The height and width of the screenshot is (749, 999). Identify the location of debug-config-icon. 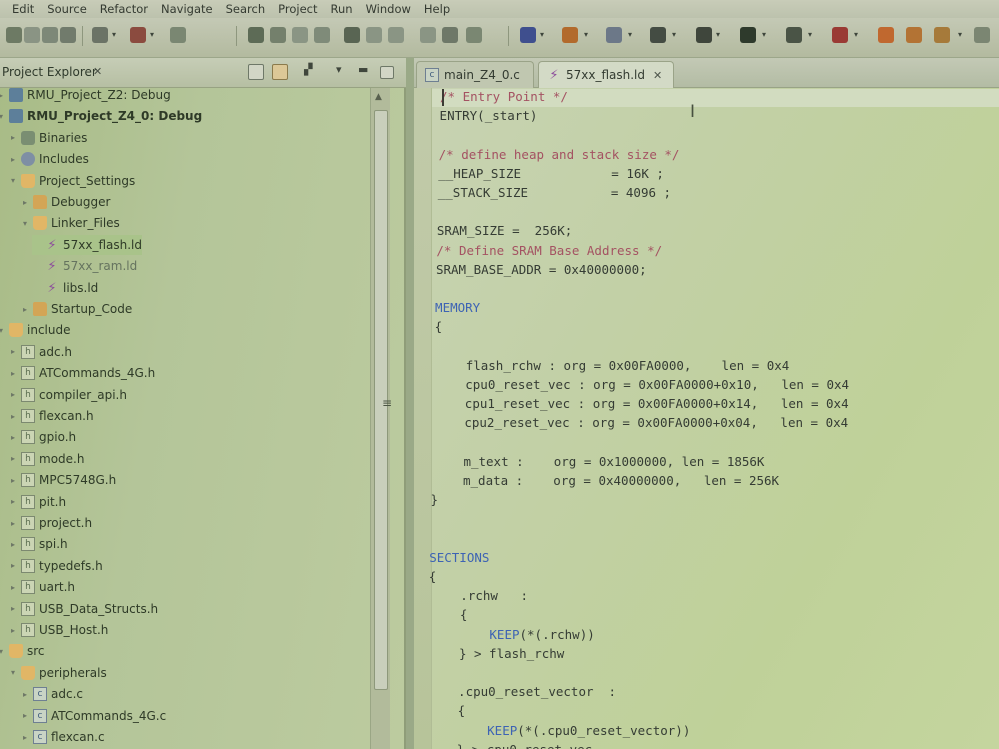
(474, 35).